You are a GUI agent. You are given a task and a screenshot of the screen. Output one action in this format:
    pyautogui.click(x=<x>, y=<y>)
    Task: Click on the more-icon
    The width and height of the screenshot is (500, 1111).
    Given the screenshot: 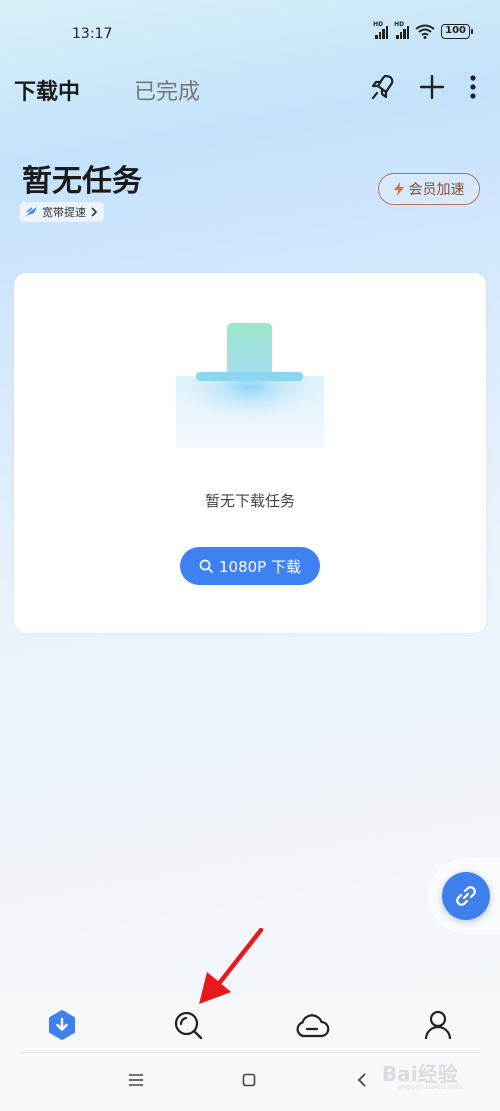 What is the action you would take?
    pyautogui.click(x=473, y=87)
    